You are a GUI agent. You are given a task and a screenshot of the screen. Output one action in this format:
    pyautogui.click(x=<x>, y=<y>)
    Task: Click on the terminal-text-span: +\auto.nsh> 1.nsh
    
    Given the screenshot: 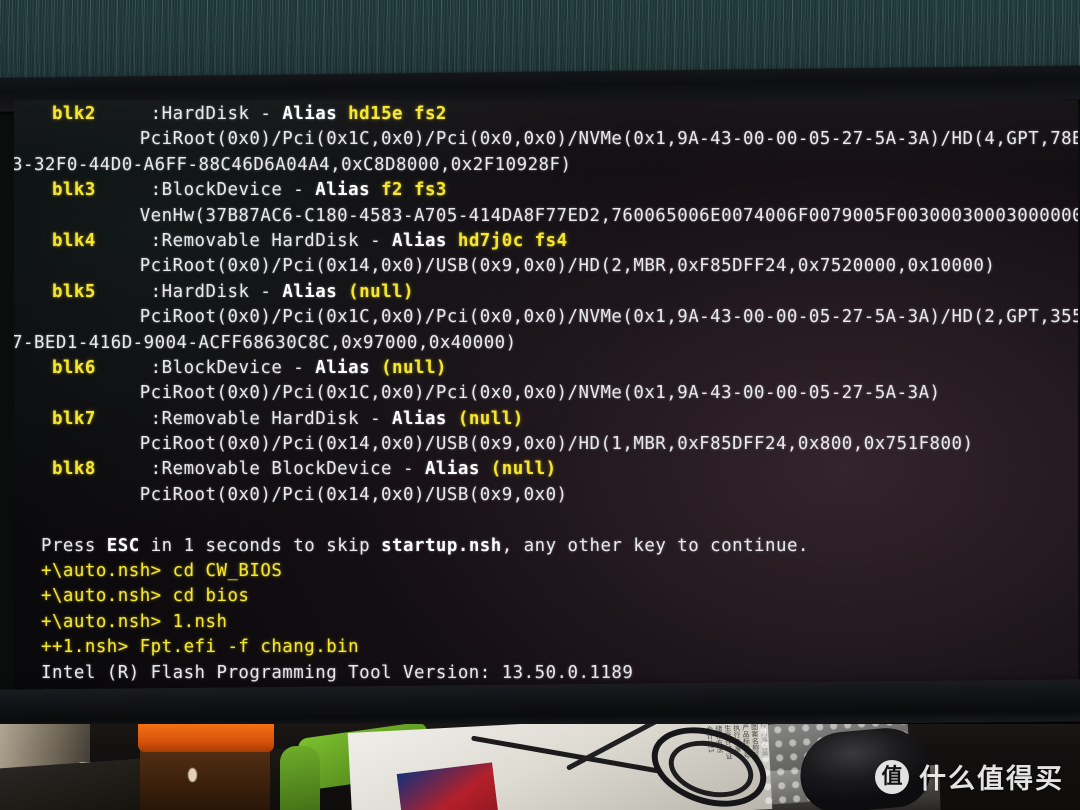 What is the action you would take?
    pyautogui.click(x=129, y=621)
    